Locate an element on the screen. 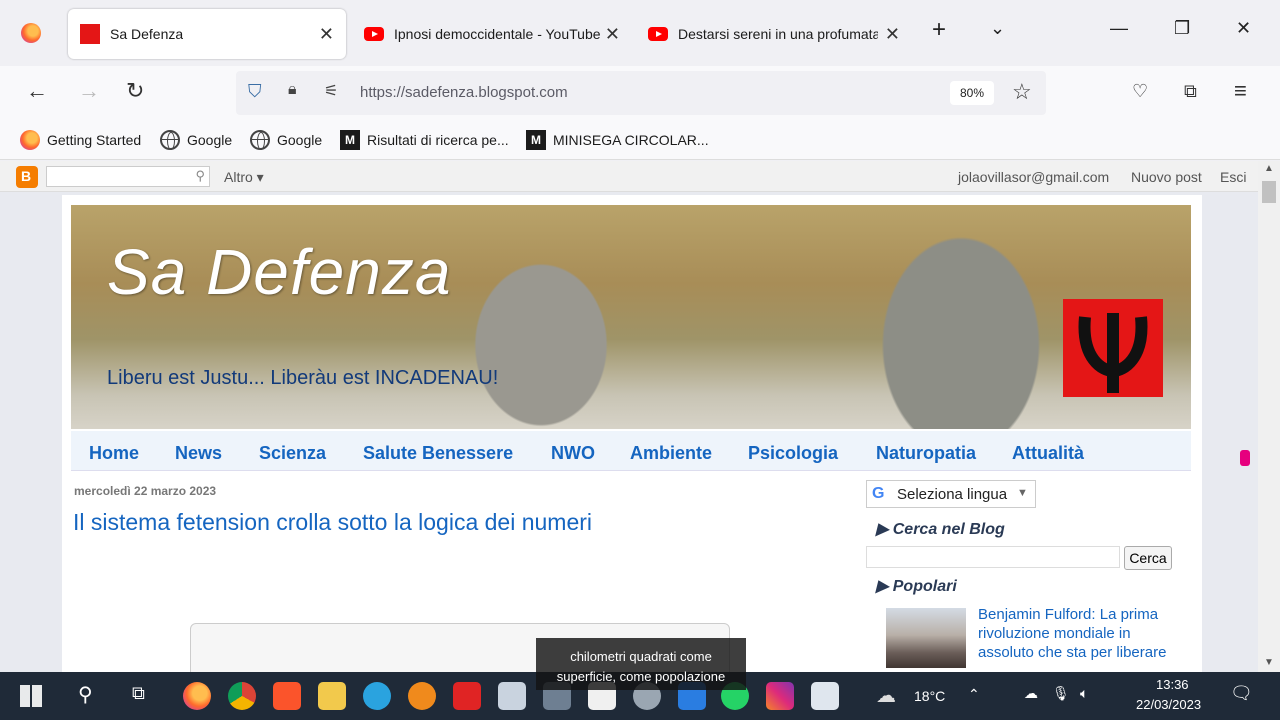 The width and height of the screenshot is (1280, 720). acrobat-icon is located at coordinates (467, 696).